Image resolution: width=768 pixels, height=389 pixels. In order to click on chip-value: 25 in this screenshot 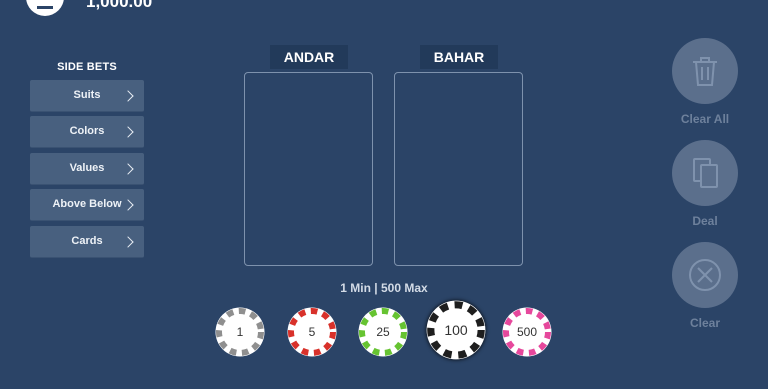, I will do `click(383, 332)`.